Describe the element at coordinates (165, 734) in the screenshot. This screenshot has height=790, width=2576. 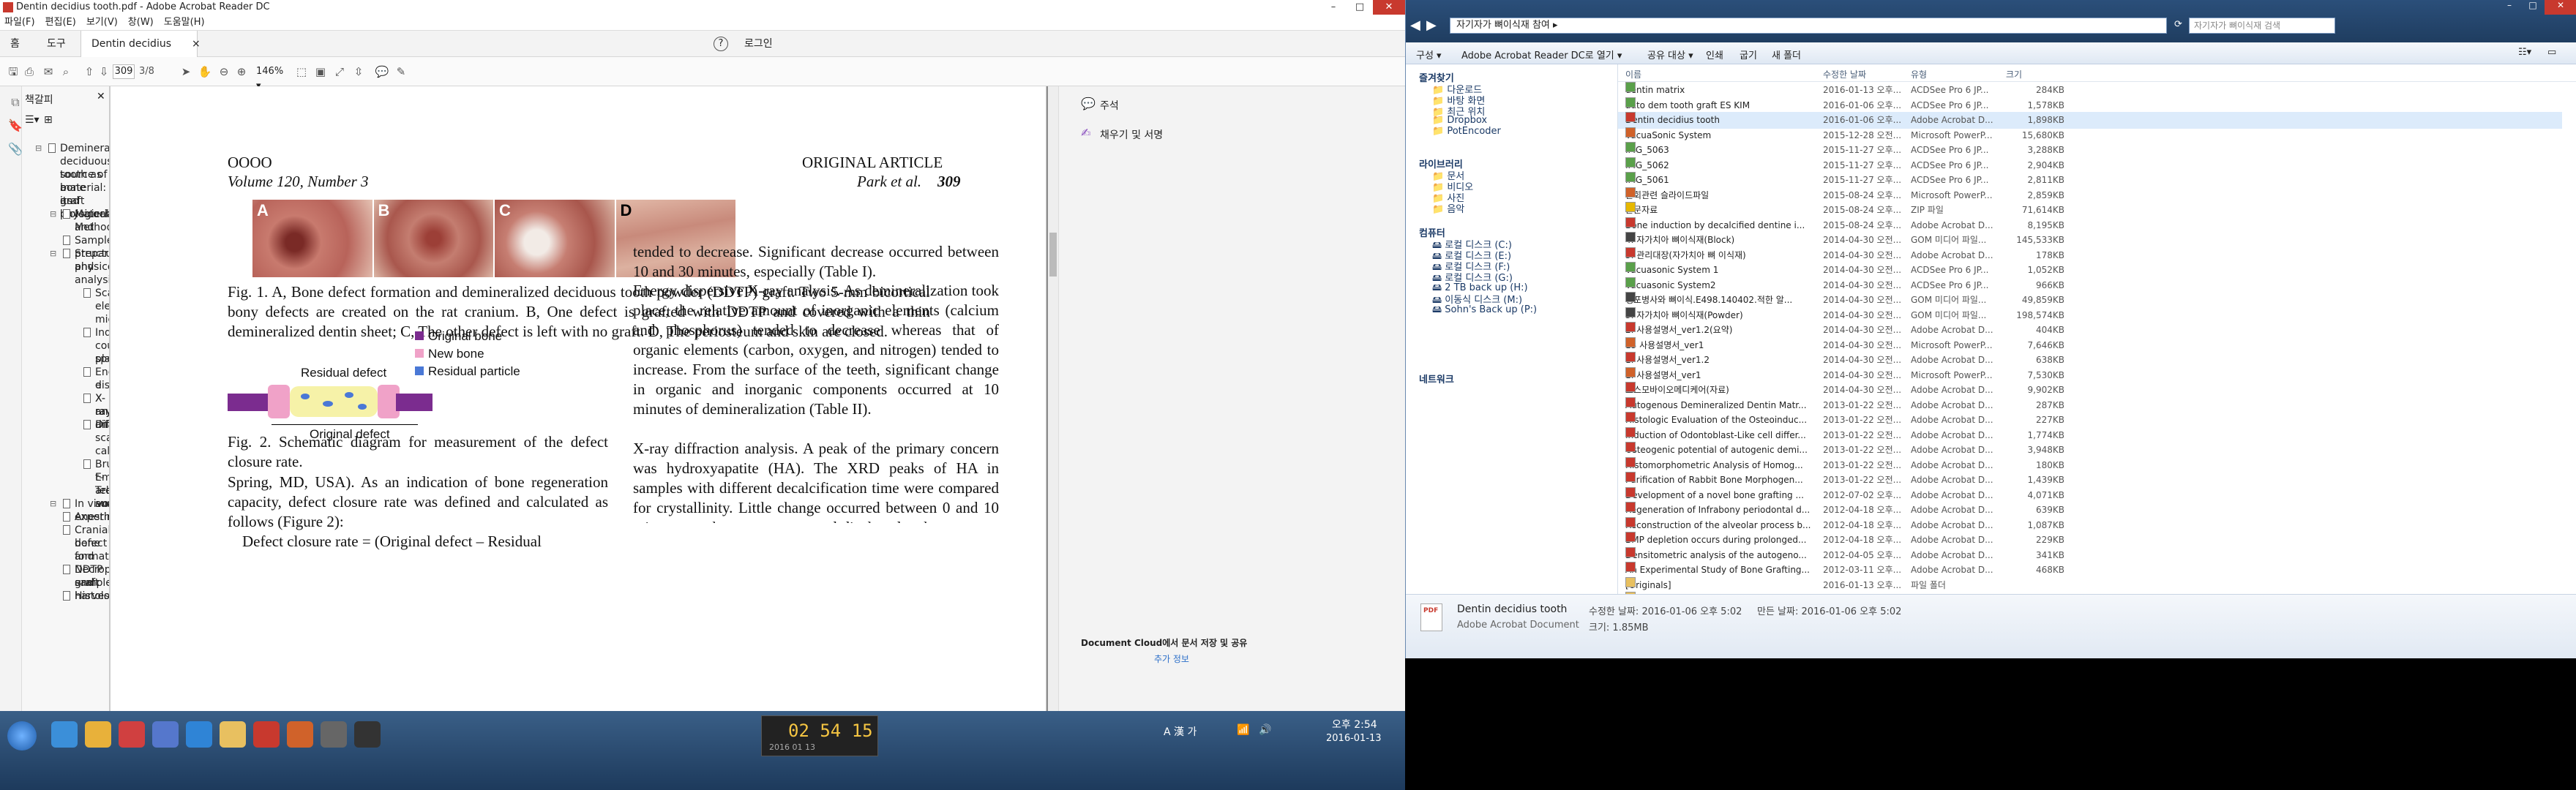
I see `media-icon` at that location.